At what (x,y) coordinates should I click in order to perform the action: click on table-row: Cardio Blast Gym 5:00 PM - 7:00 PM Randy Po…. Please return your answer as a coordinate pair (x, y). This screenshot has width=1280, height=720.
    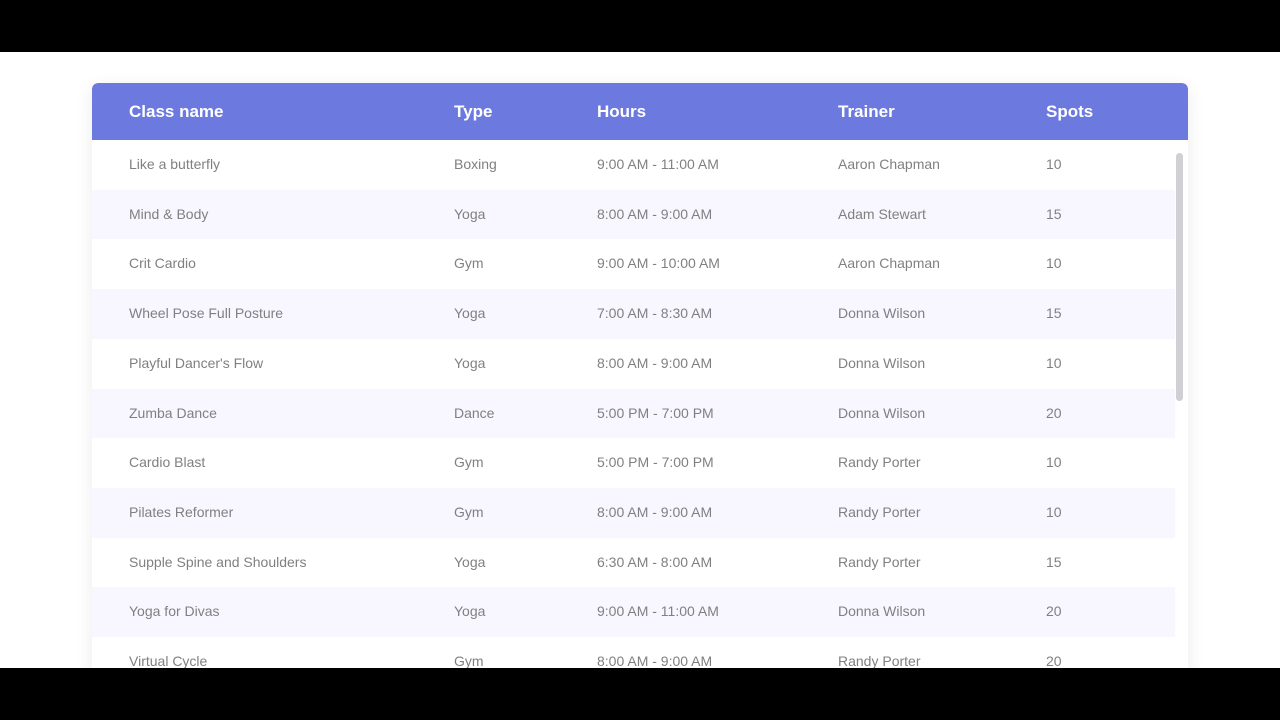
    Looking at the image, I should click on (633, 463).